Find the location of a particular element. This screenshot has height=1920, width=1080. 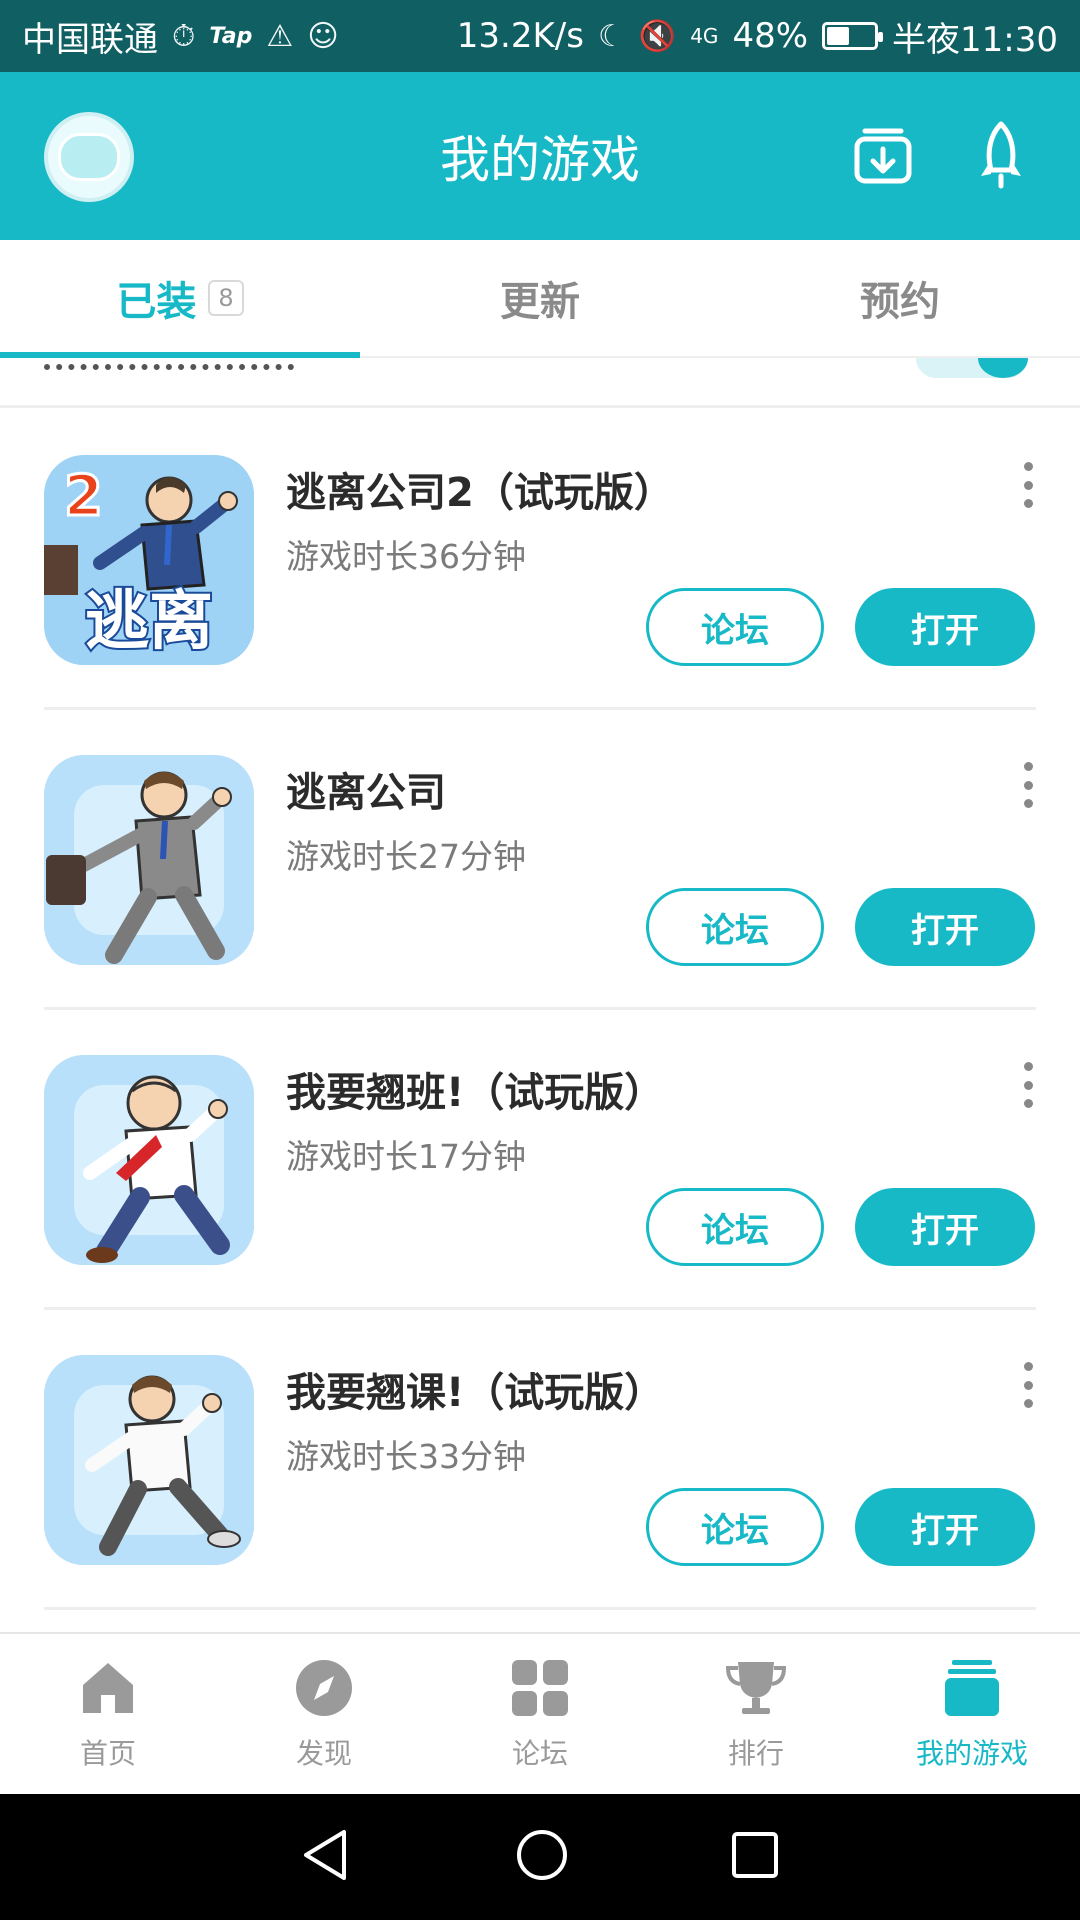

network-speed: 13.2K/s is located at coordinates (520, 36).